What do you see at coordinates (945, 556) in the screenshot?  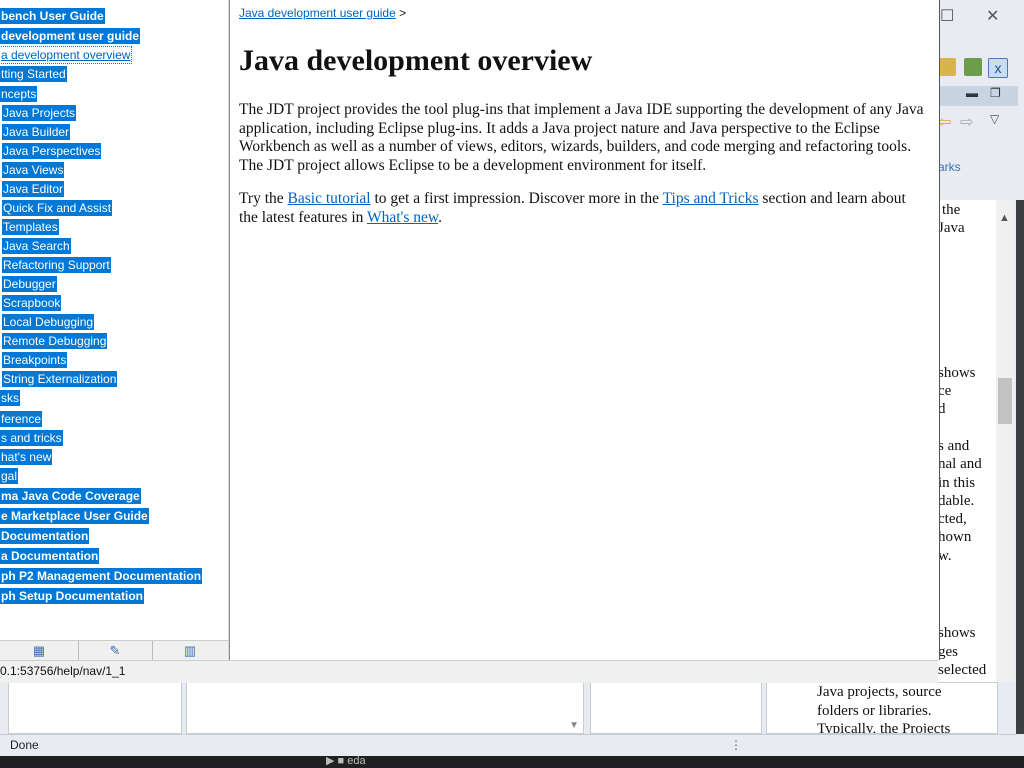 I see `text-fragment: w.` at bounding box center [945, 556].